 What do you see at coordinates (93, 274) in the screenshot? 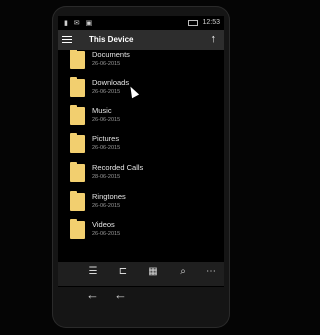
I see `list-icon: ☰` at bounding box center [93, 274].